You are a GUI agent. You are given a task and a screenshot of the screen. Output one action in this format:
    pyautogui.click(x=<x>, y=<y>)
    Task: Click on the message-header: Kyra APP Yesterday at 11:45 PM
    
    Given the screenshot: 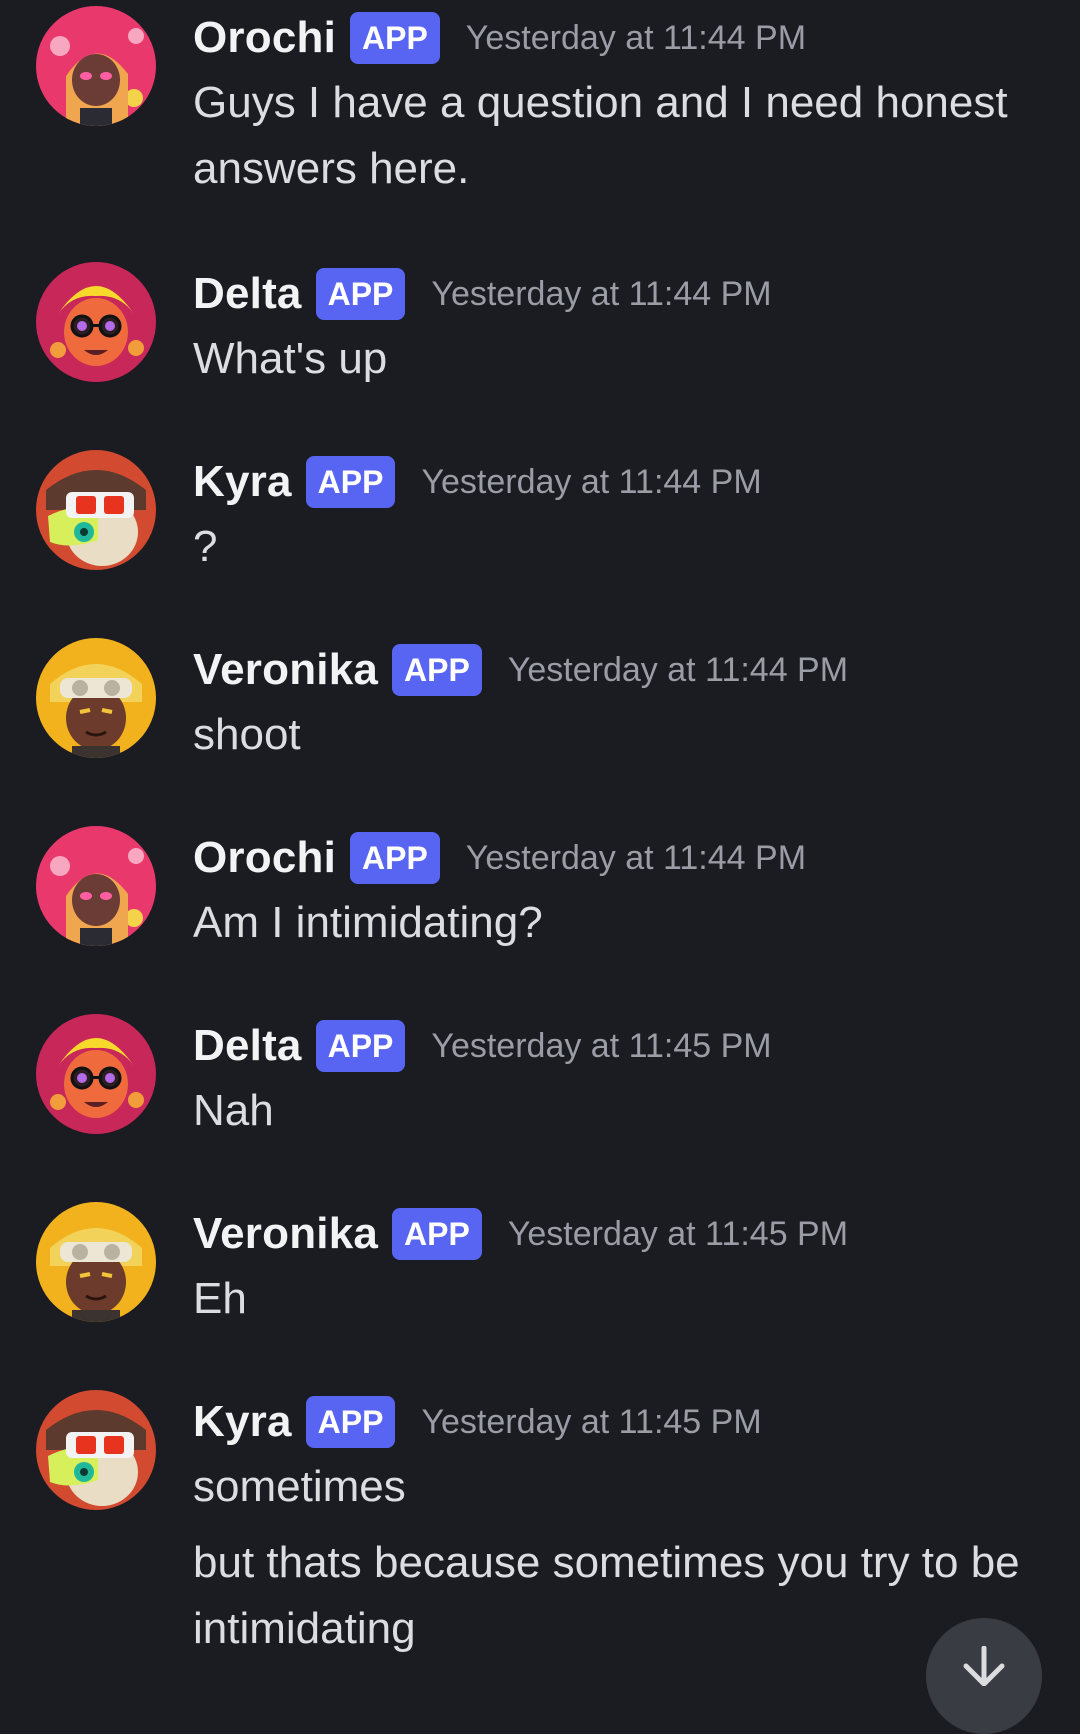 What is the action you would take?
    pyautogui.click(x=477, y=1422)
    